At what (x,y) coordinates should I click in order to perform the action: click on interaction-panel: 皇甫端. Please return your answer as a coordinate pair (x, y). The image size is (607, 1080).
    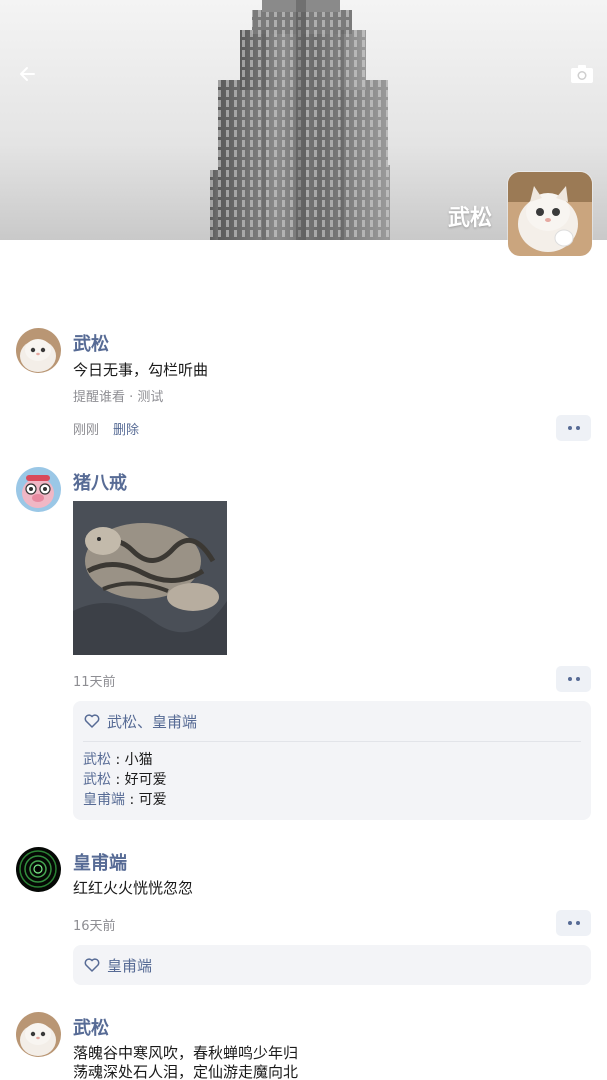
    Looking at the image, I should click on (332, 965).